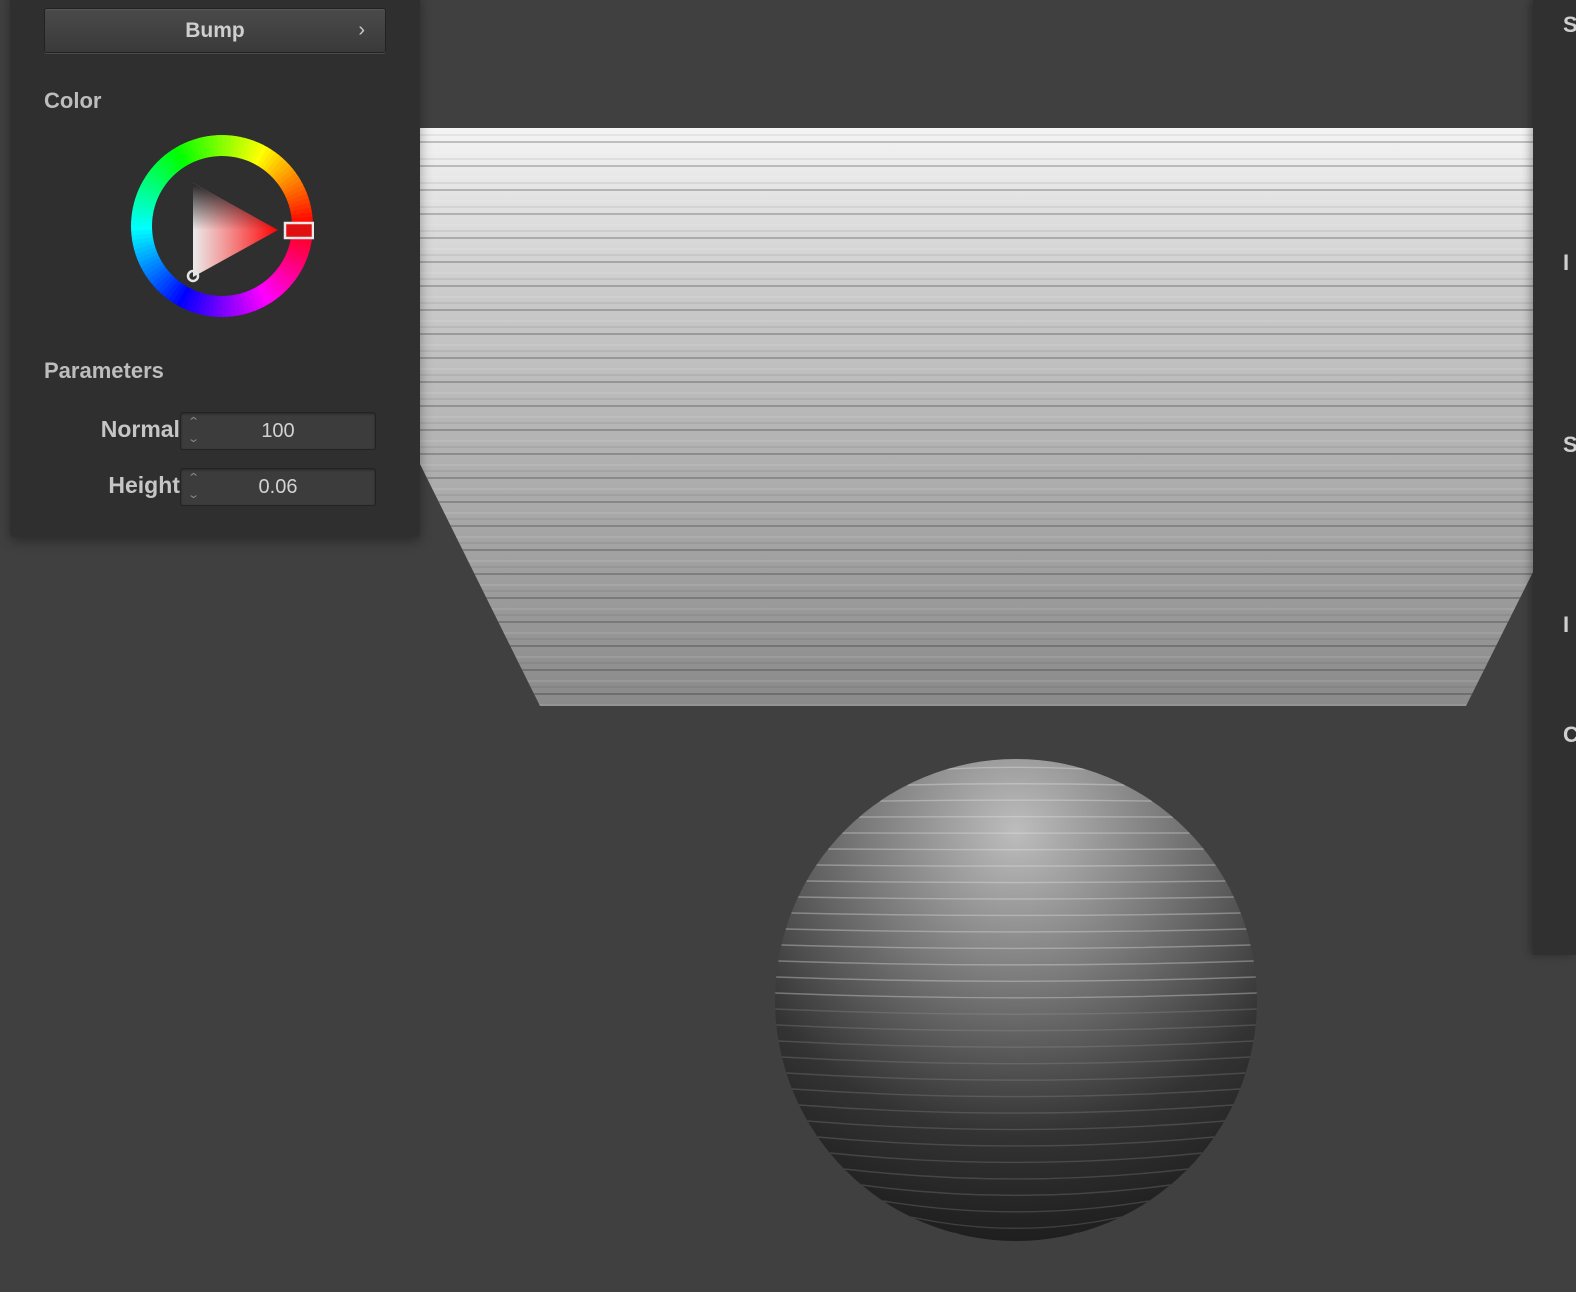  I want to click on normal-parameter-row: Normal : ⌃ ⌄ 100, so click(214, 432).